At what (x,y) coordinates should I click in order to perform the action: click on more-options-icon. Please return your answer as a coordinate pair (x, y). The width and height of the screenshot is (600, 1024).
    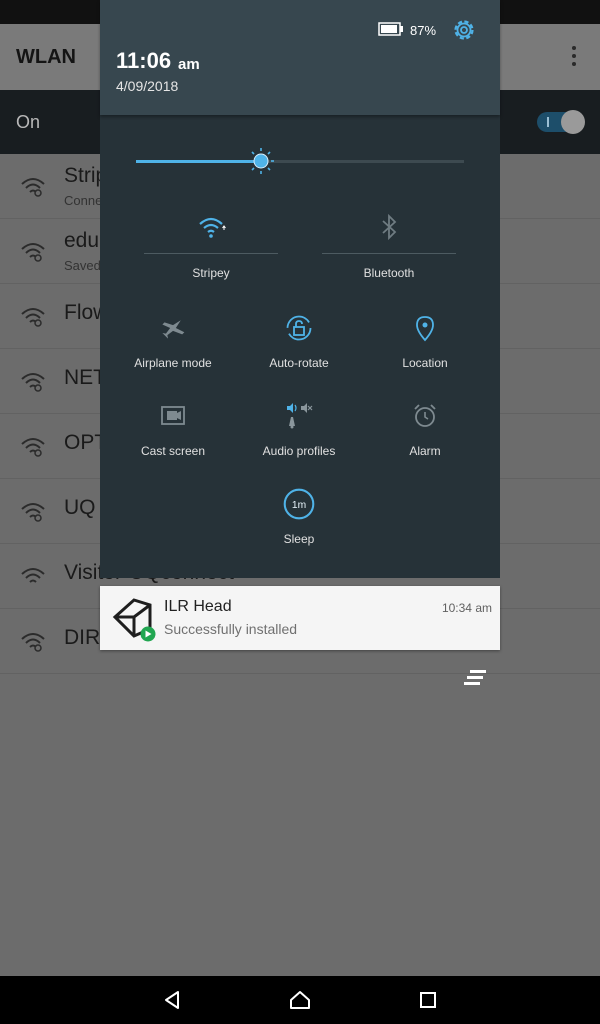
    Looking at the image, I should click on (574, 57).